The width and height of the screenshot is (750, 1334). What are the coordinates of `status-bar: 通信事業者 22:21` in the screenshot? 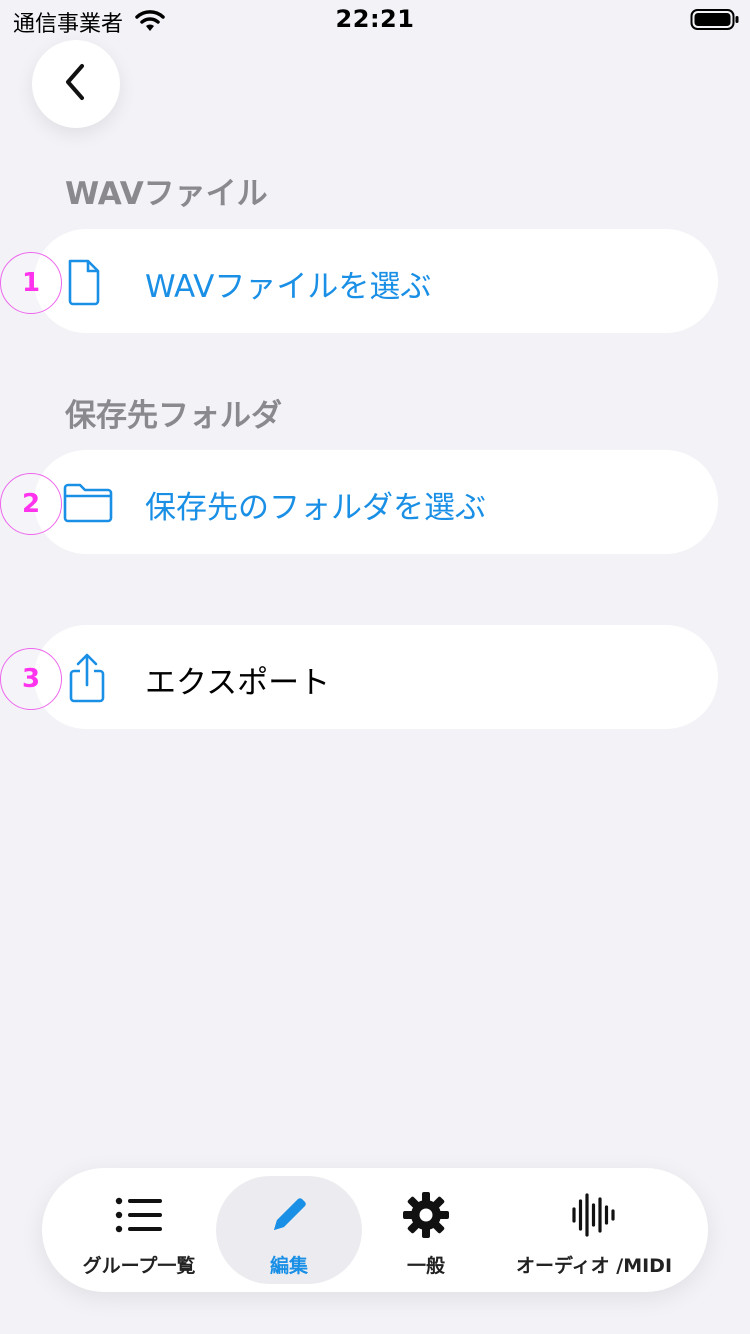 It's located at (375, 20).